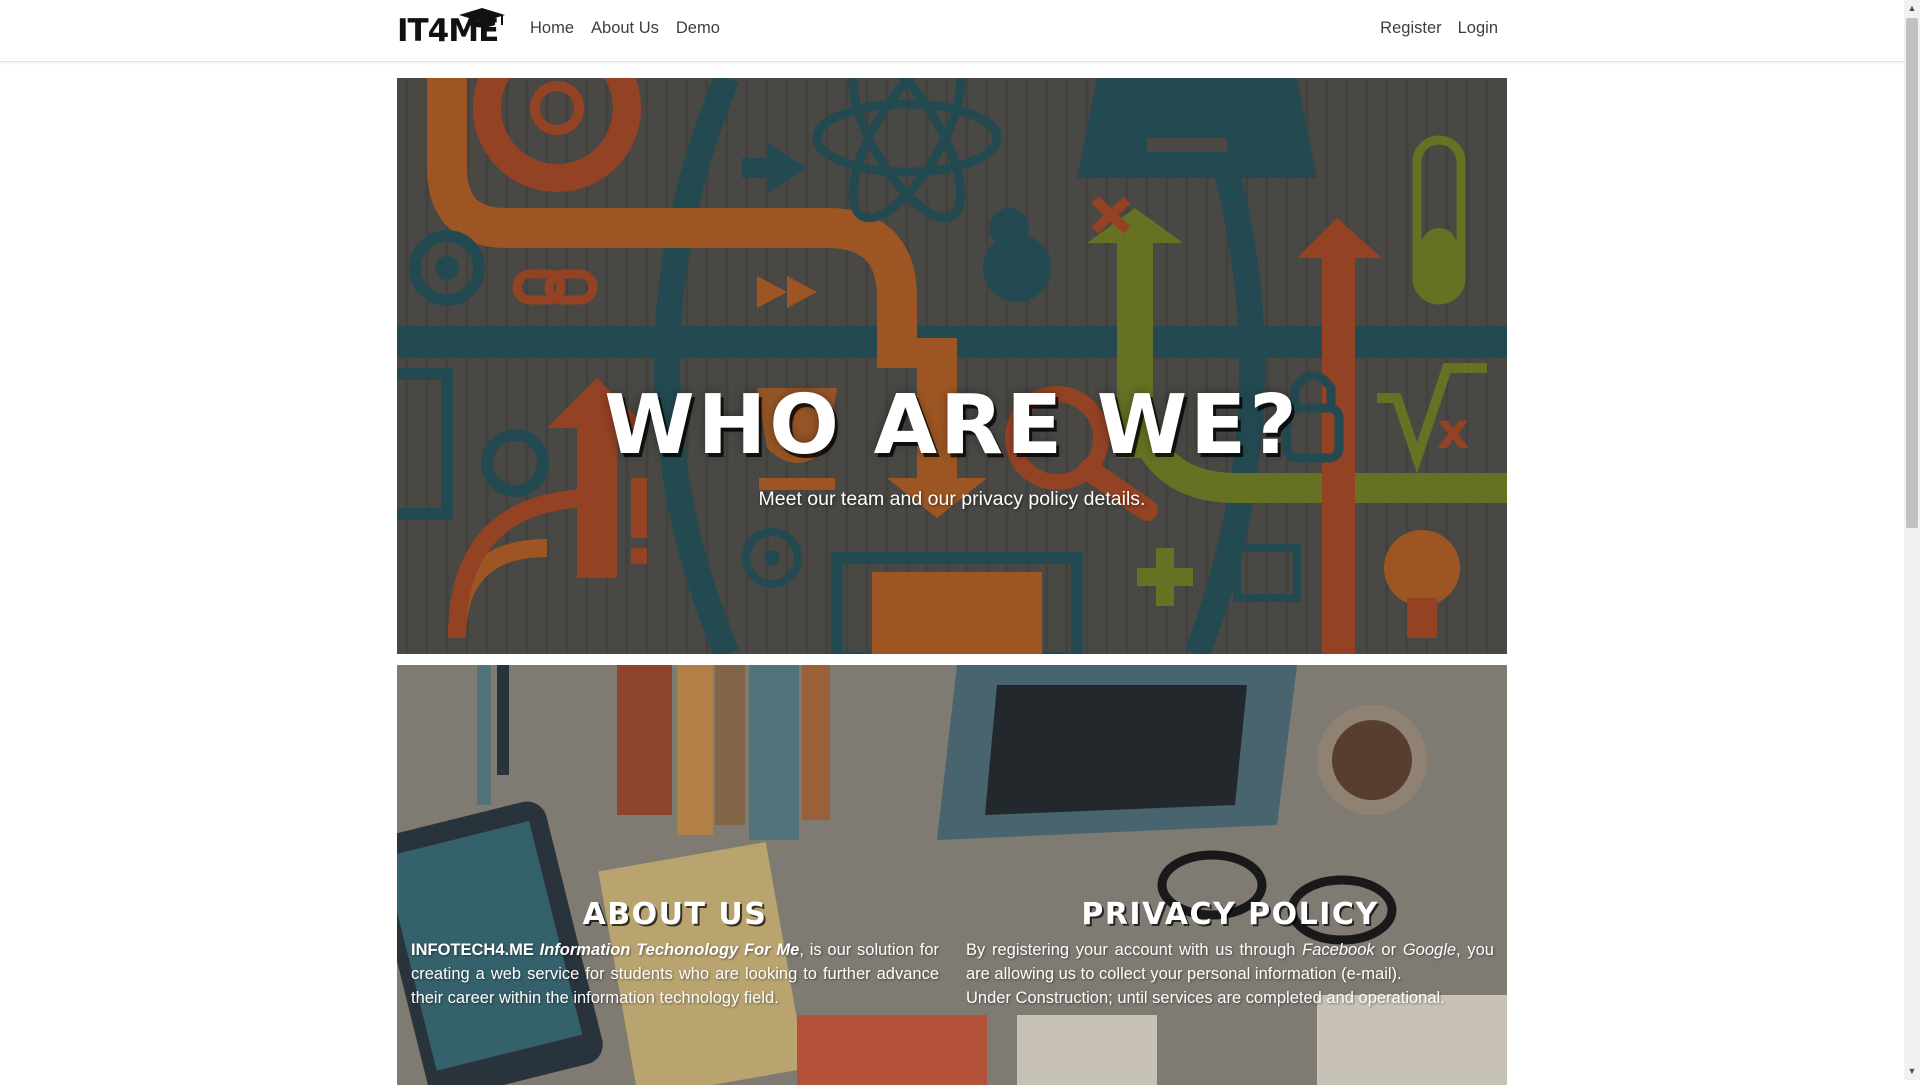 The image size is (1920, 1085). What do you see at coordinates (1912, 8) in the screenshot?
I see `scroll-up-arrow-icon: ▲` at bounding box center [1912, 8].